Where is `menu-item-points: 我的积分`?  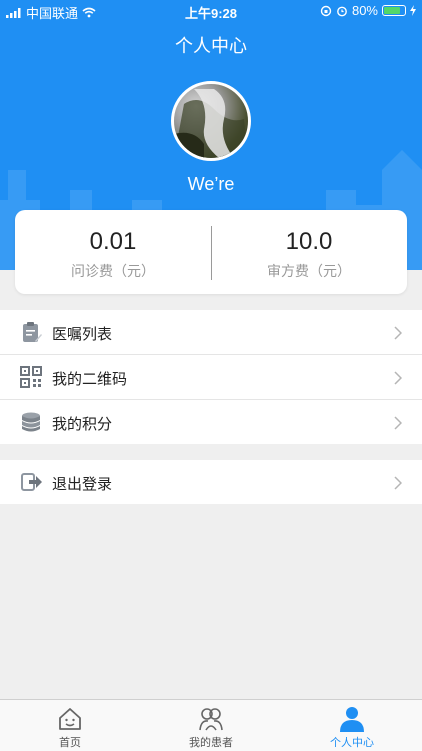 menu-item-points: 我的积分 is located at coordinates (211, 422).